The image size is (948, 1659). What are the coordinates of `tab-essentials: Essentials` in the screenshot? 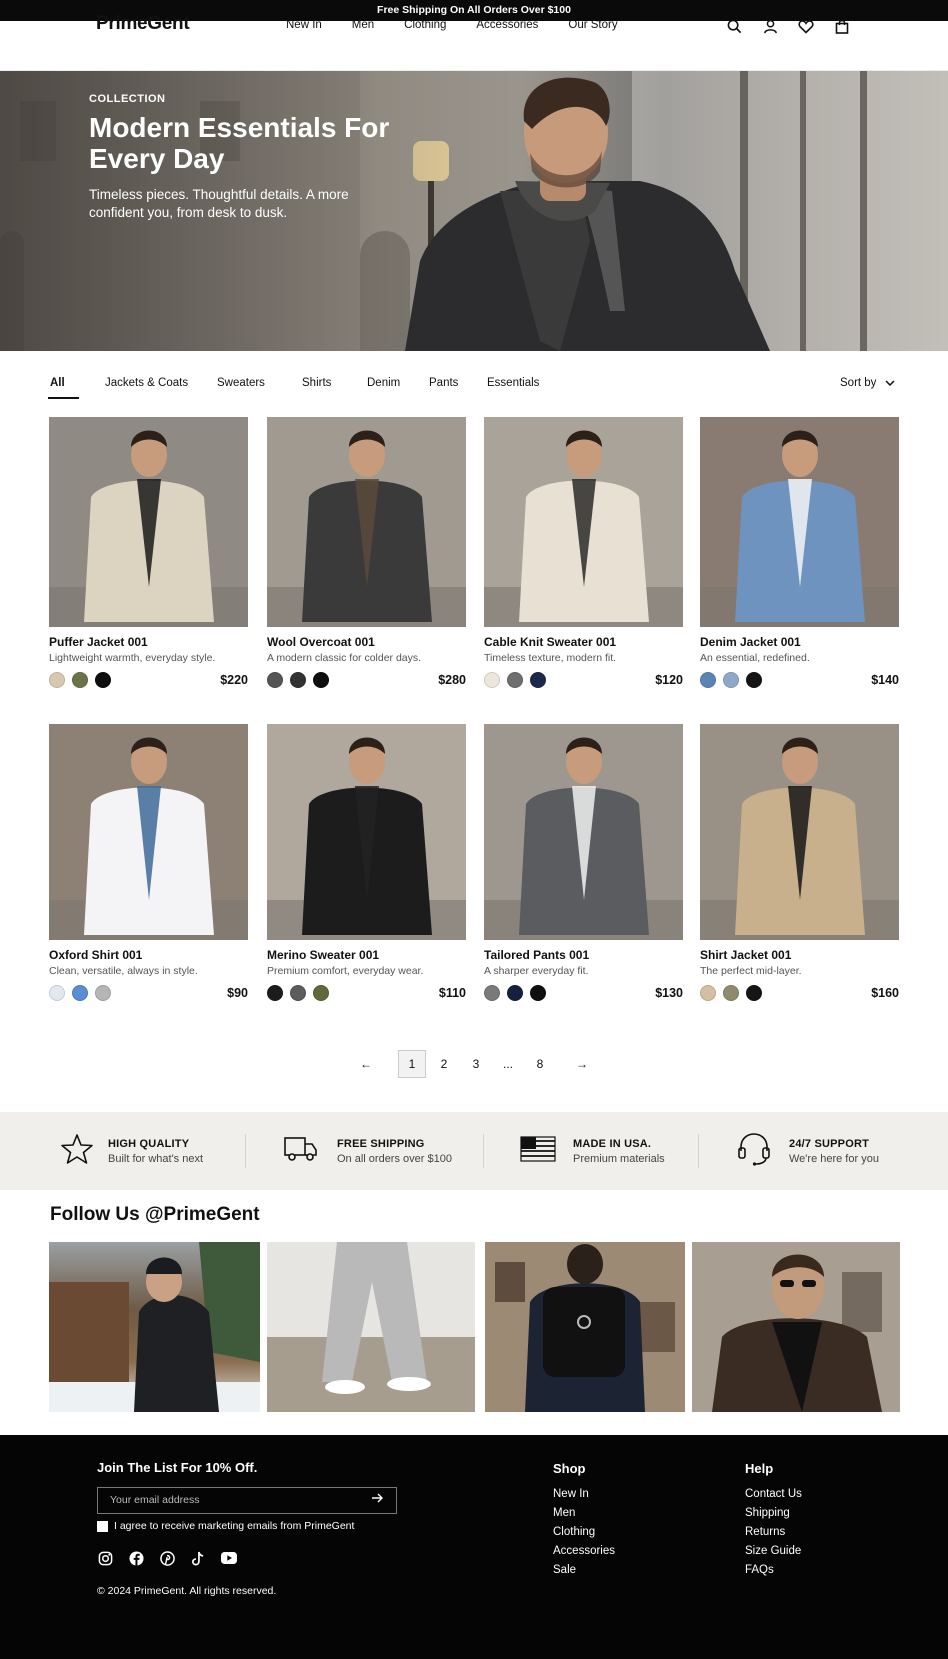 It's located at (513, 383).